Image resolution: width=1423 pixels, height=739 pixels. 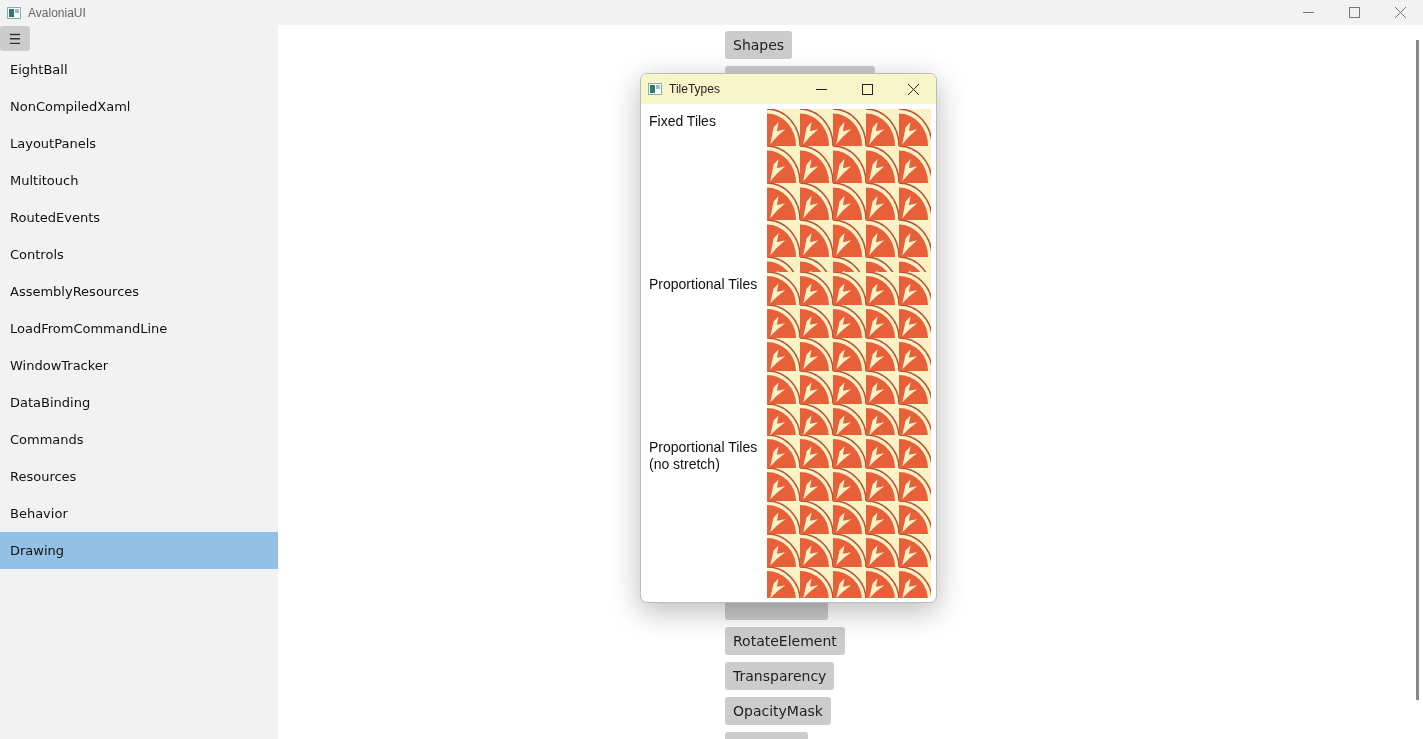 What do you see at coordinates (682, 121) in the screenshot?
I see `section-label: Fixed Tiles` at bounding box center [682, 121].